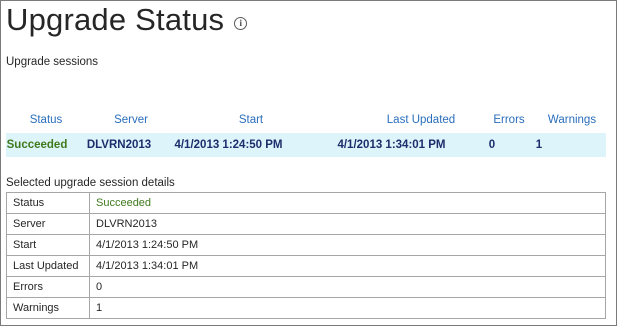 This screenshot has height=326, width=617. What do you see at coordinates (46, 120) in the screenshot?
I see `column-header-status: Status` at bounding box center [46, 120].